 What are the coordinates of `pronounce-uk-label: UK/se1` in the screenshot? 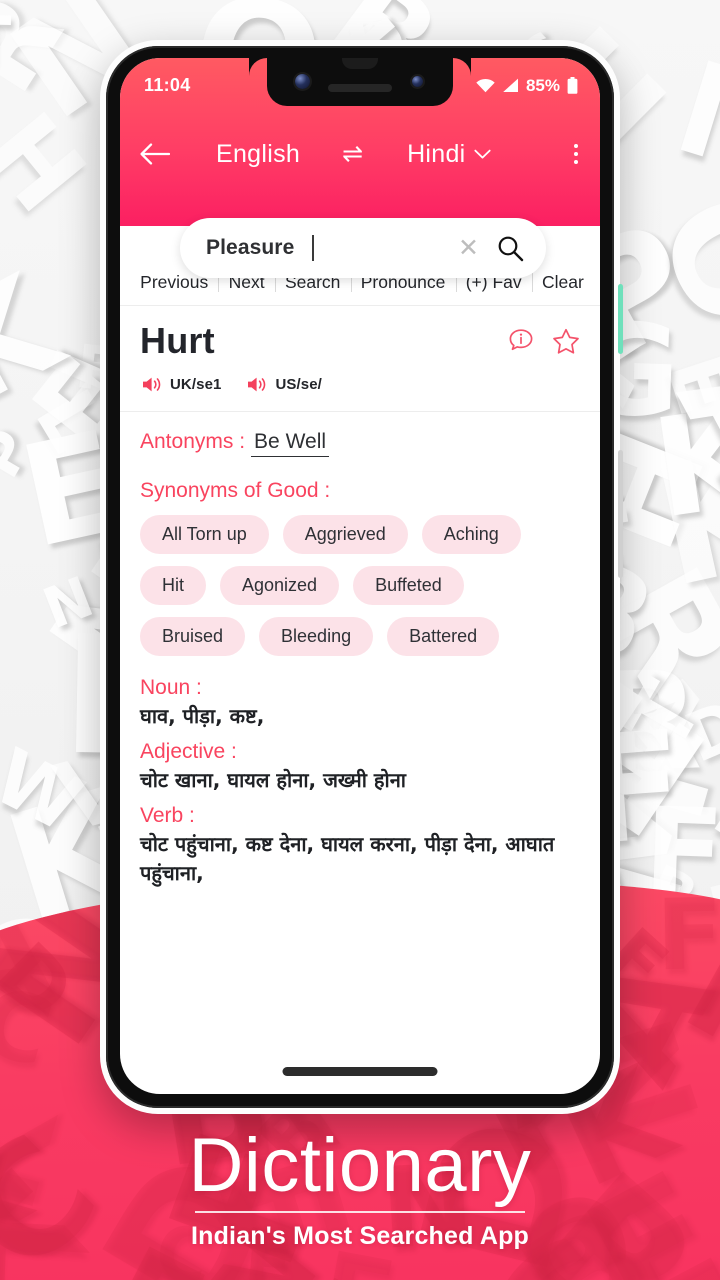 It's located at (196, 384).